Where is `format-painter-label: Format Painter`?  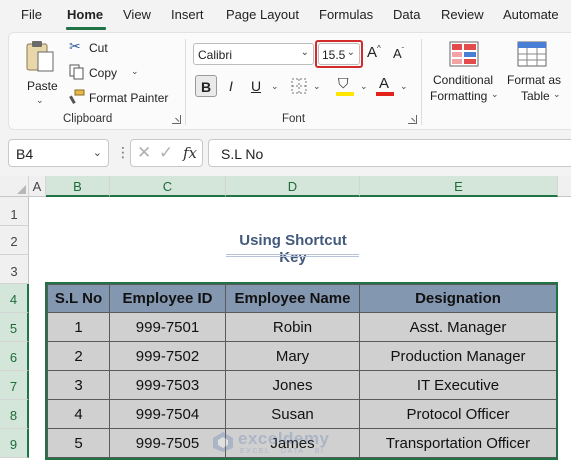
format-painter-label: Format Painter is located at coordinates (129, 98).